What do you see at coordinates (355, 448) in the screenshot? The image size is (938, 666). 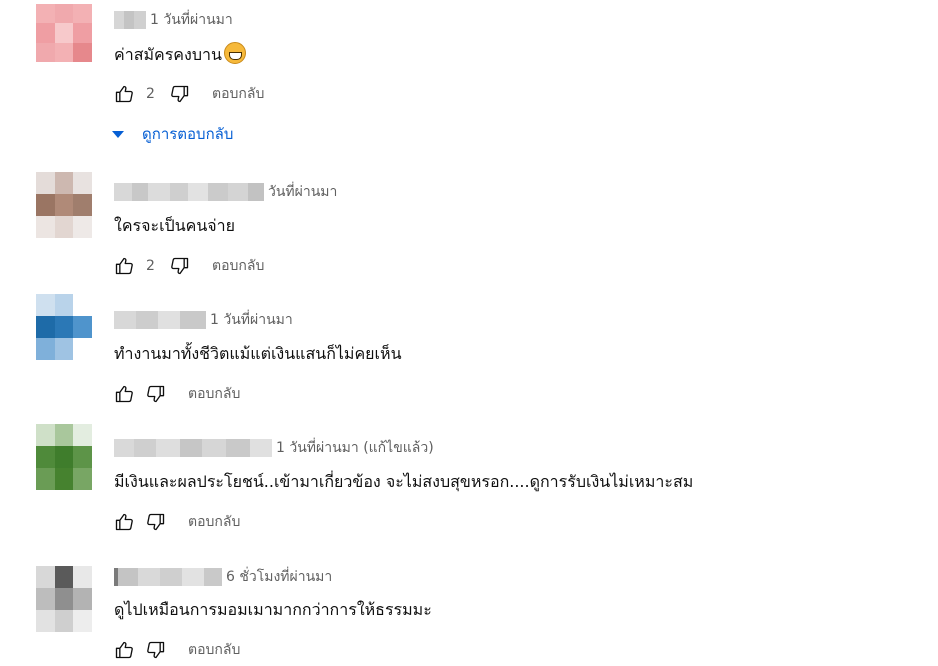 I see `comment-time: 1 วันที่ผ่านมา (แก้ไขแล้ว)` at bounding box center [355, 448].